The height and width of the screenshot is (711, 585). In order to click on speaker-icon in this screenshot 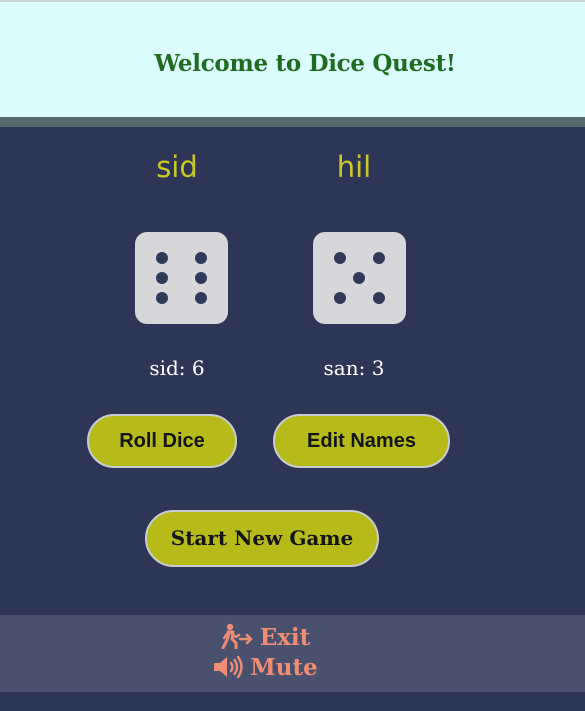, I will do `click(228, 667)`.